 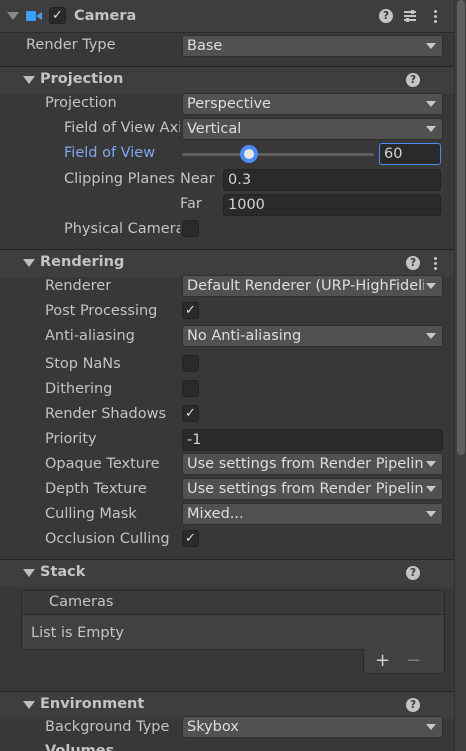 I want to click on far-label: Far, so click(x=191, y=204).